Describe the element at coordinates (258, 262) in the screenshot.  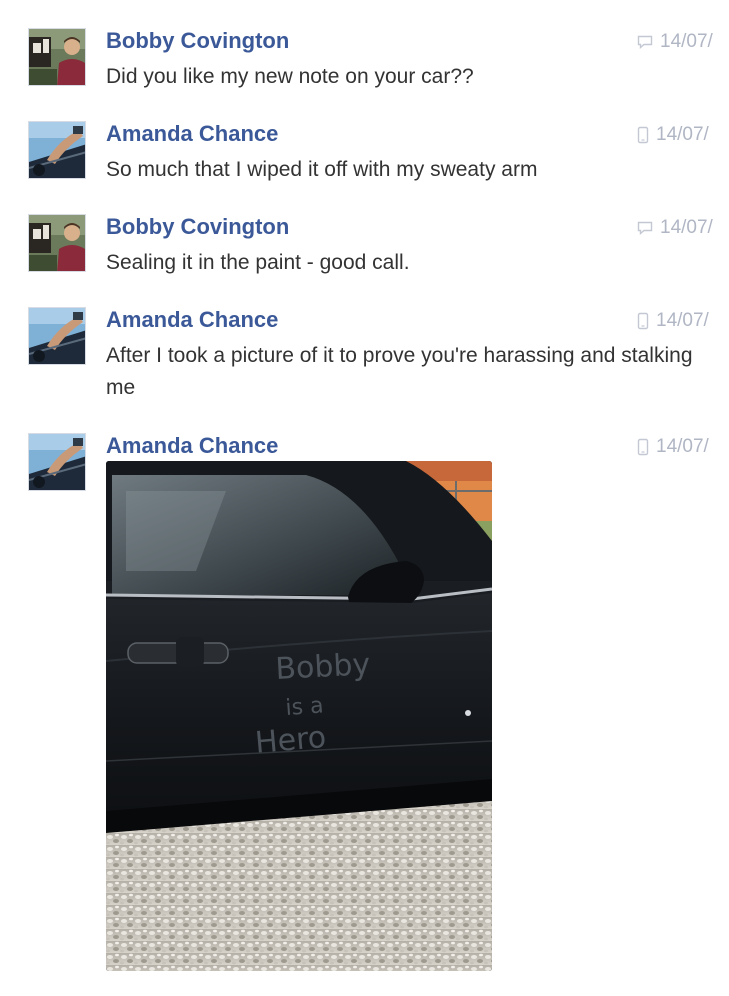
I see `message-text: Sealing it in the paint - good call.` at that location.